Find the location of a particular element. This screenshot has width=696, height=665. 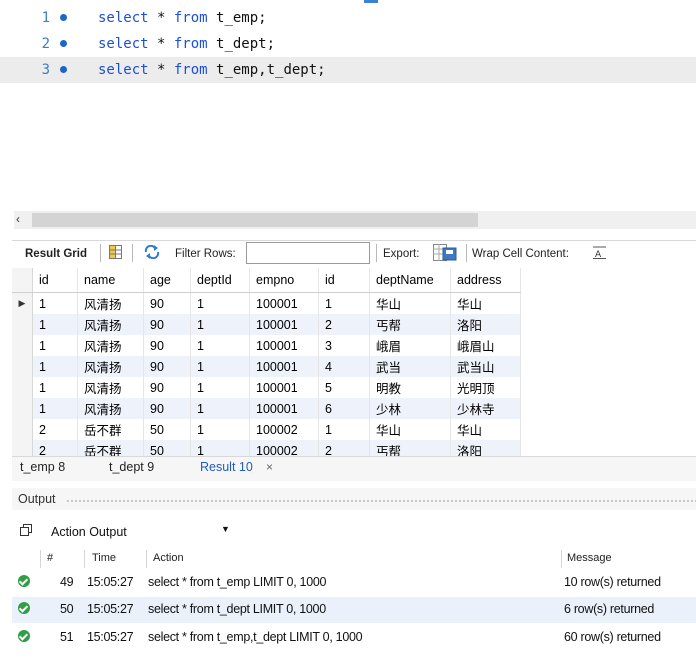

output-type-select: Action Output is located at coordinates (89, 532).